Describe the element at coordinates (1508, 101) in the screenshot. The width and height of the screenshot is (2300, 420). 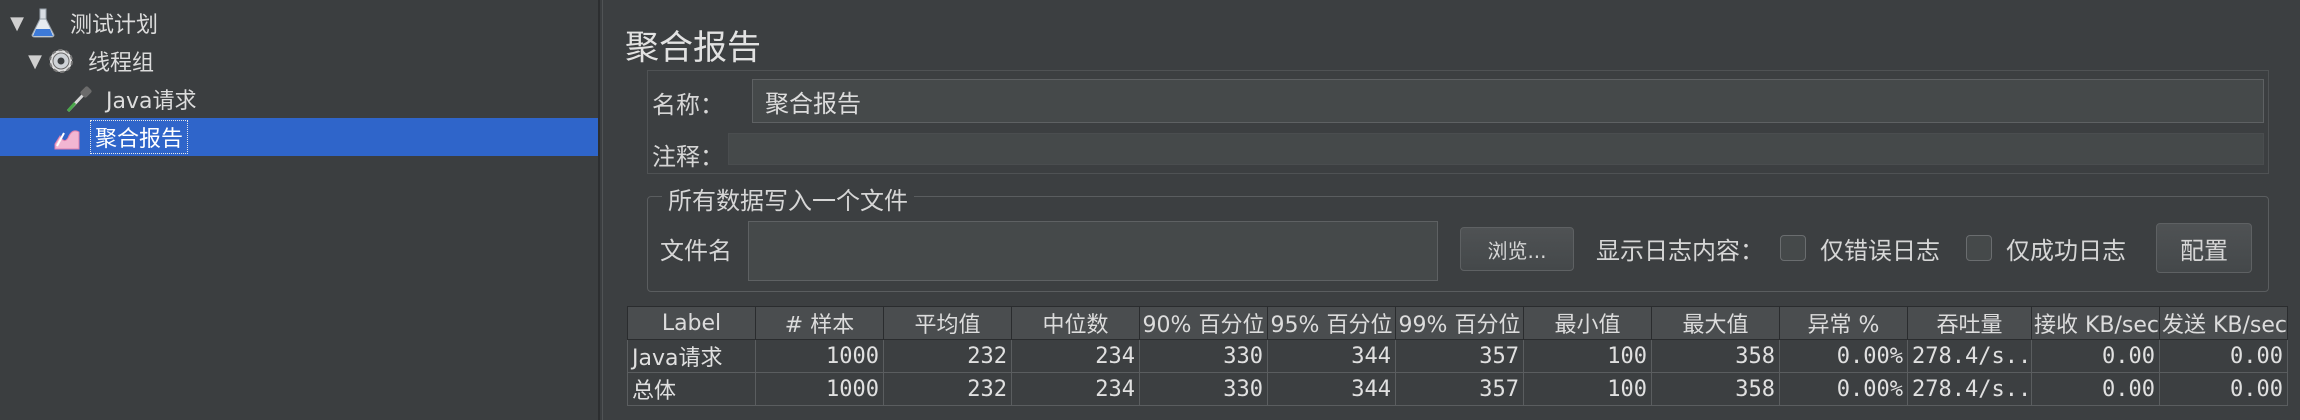
I see `name-field: 聚合报告` at that location.